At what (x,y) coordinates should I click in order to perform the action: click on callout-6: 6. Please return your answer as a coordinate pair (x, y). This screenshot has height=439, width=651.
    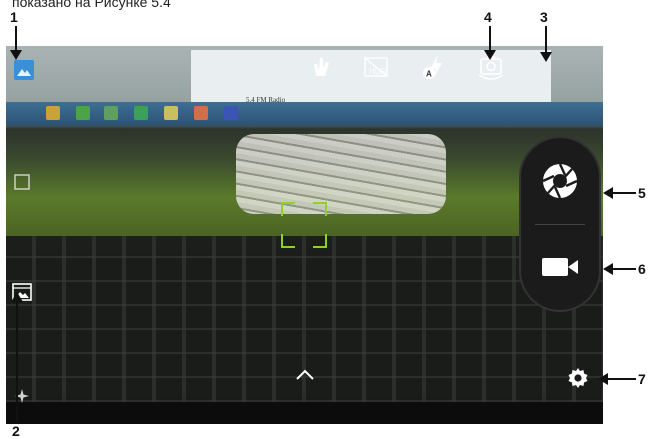
    Looking at the image, I should click on (642, 269).